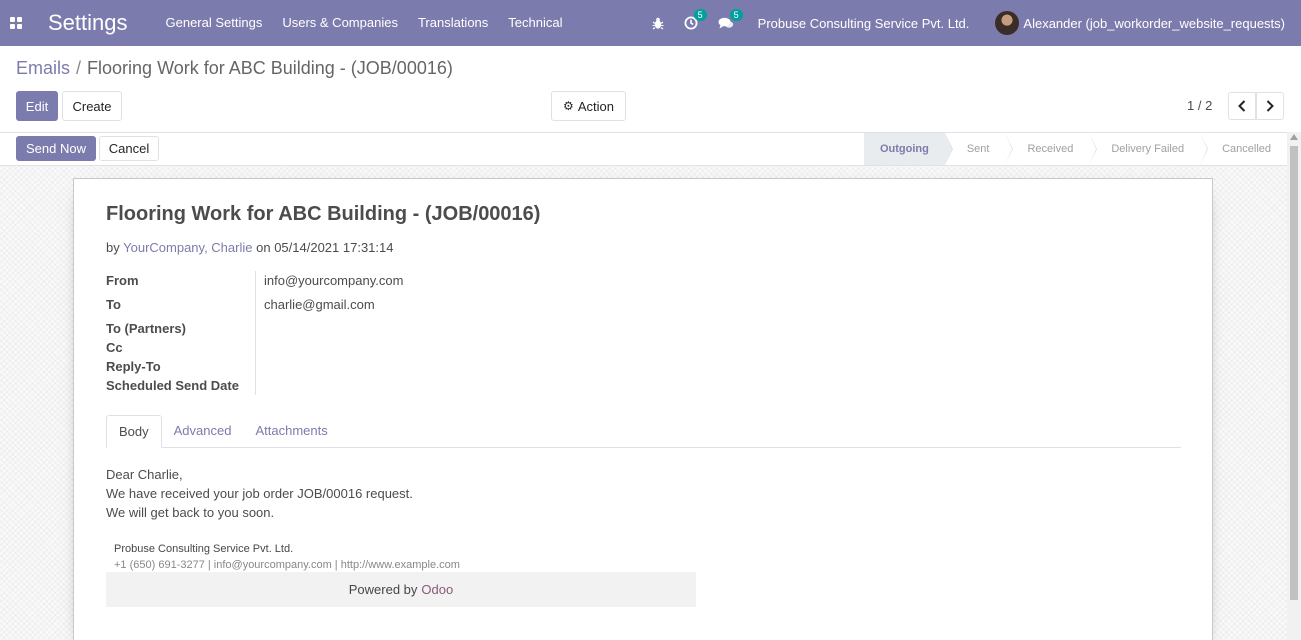  I want to click on odoo-link: Odoo, so click(437, 589).